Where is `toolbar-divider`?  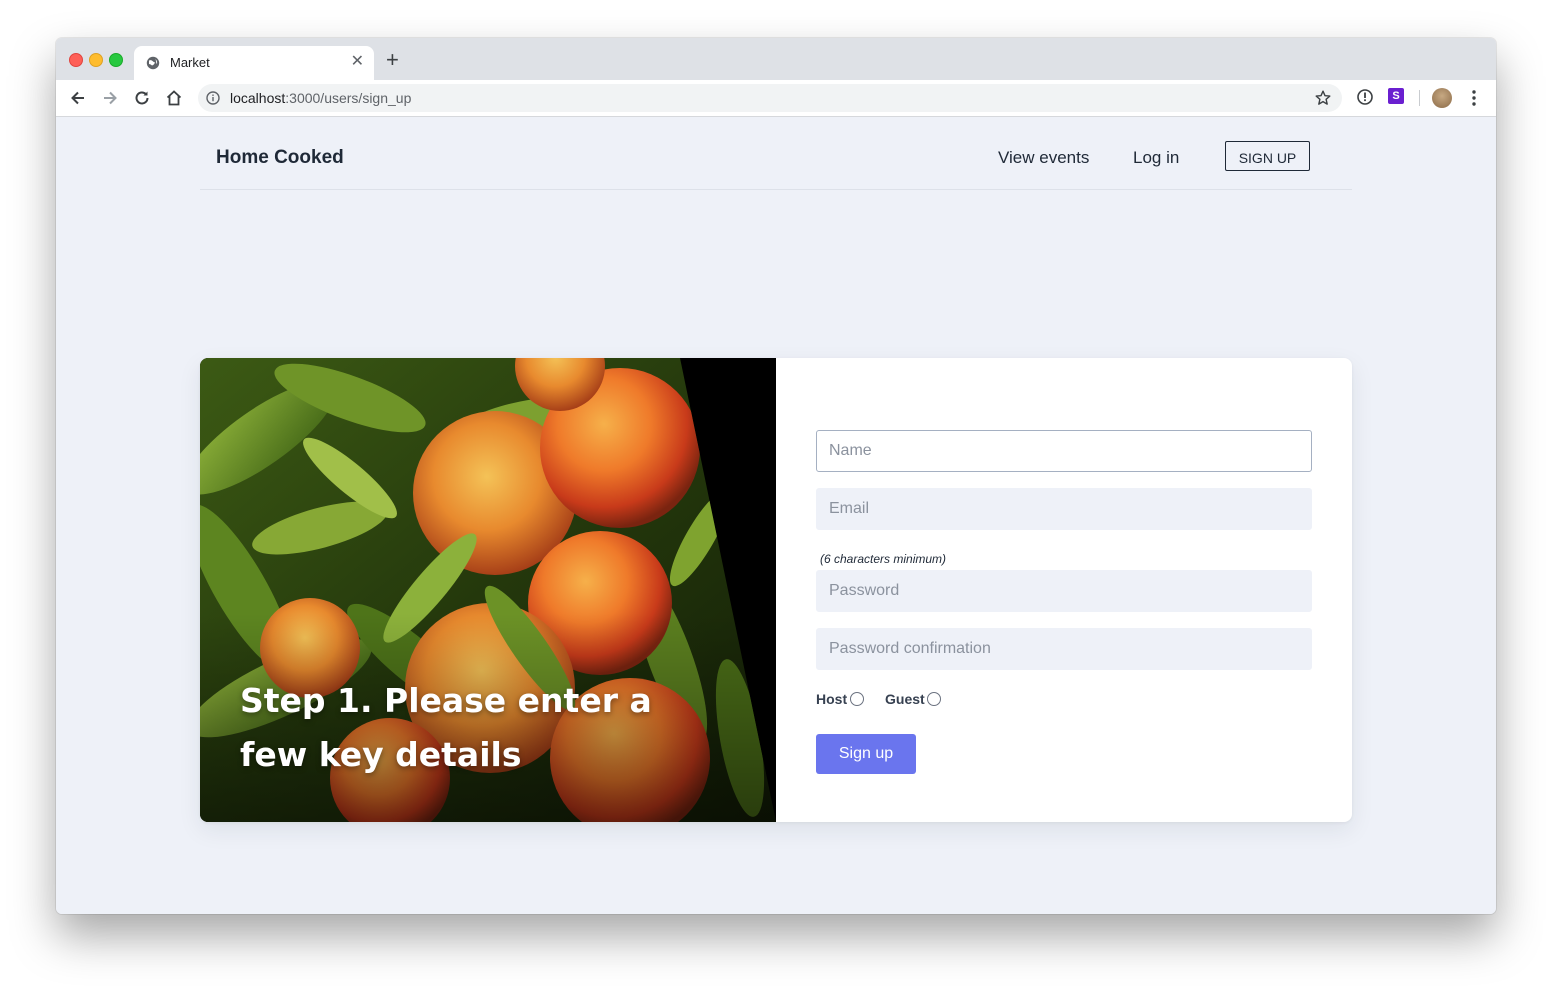 toolbar-divider is located at coordinates (1419, 98).